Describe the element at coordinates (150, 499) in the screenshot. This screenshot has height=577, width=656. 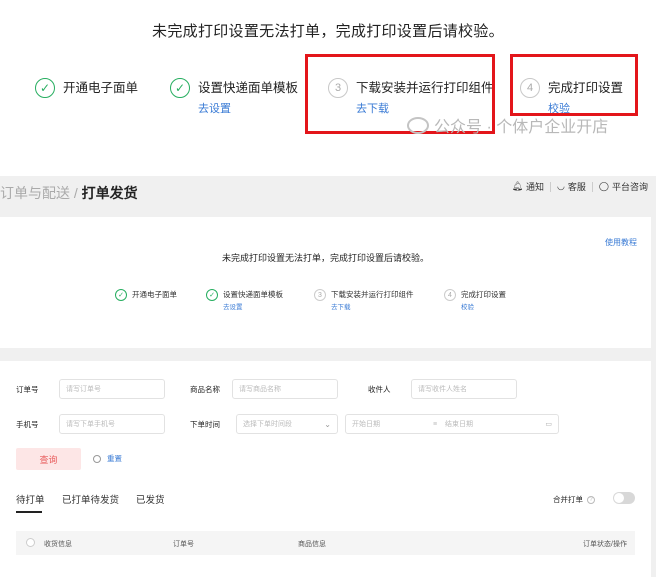
I see `tab-shipped: 已发货` at that location.